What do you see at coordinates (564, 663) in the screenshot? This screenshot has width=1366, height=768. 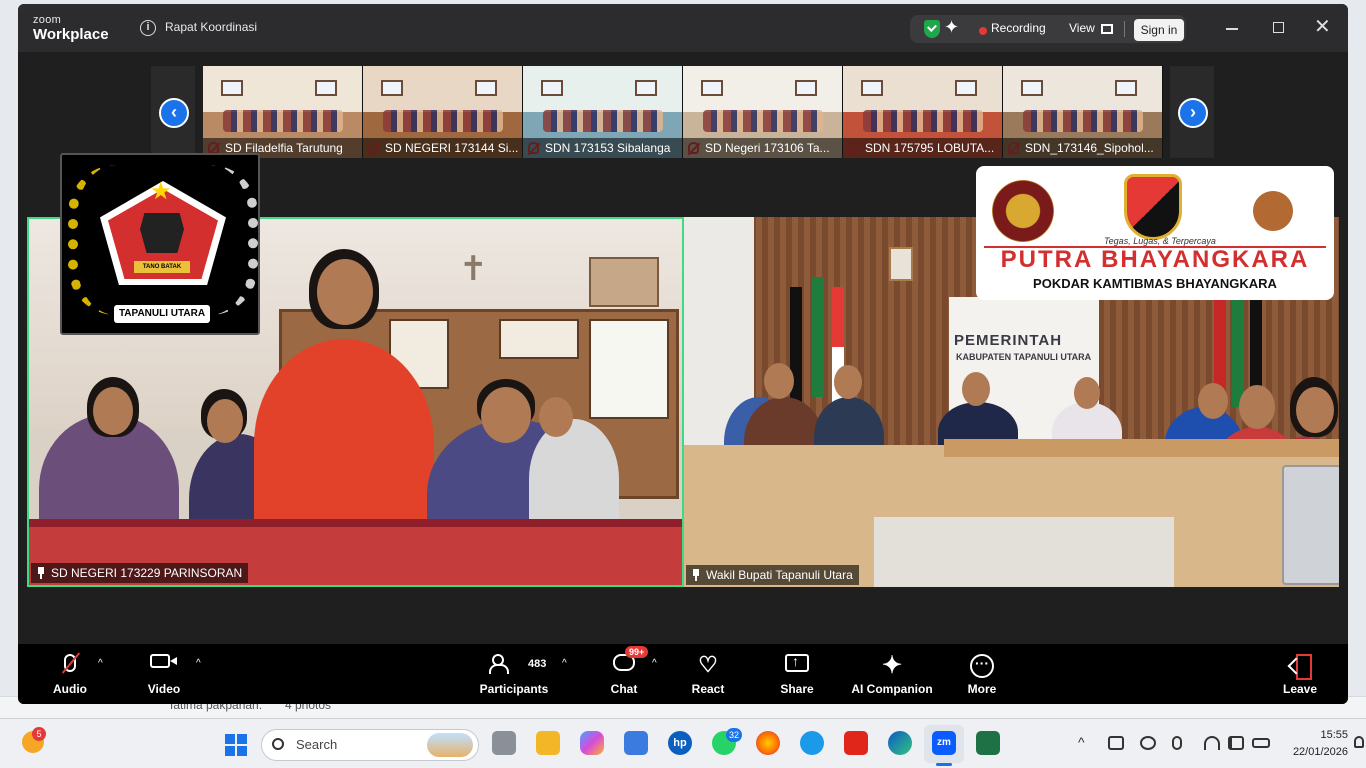 I see `participants-options-caret-icon: ^` at bounding box center [564, 663].